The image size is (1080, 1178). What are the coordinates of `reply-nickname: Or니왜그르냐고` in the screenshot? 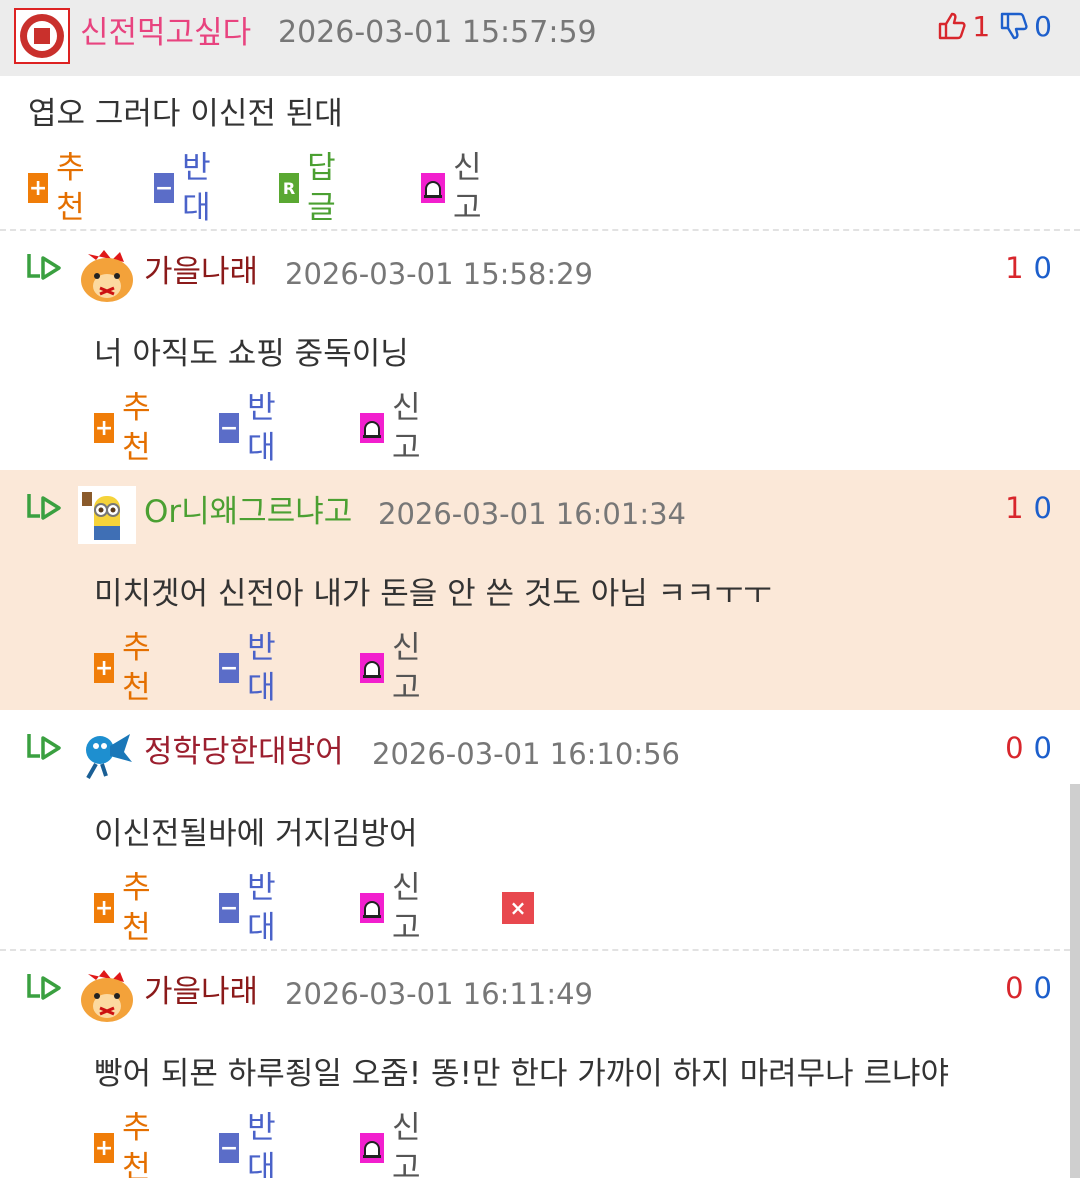 It's located at (248, 512).